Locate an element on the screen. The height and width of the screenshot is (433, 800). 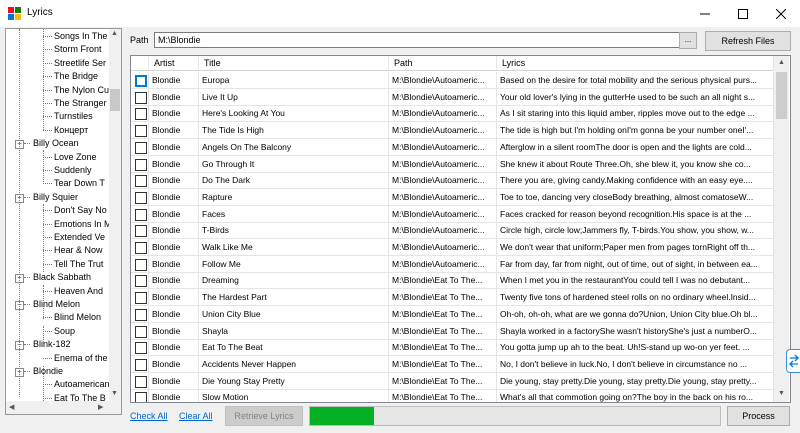
tree-artist-node: Blind Melon is located at coordinates (56, 304).